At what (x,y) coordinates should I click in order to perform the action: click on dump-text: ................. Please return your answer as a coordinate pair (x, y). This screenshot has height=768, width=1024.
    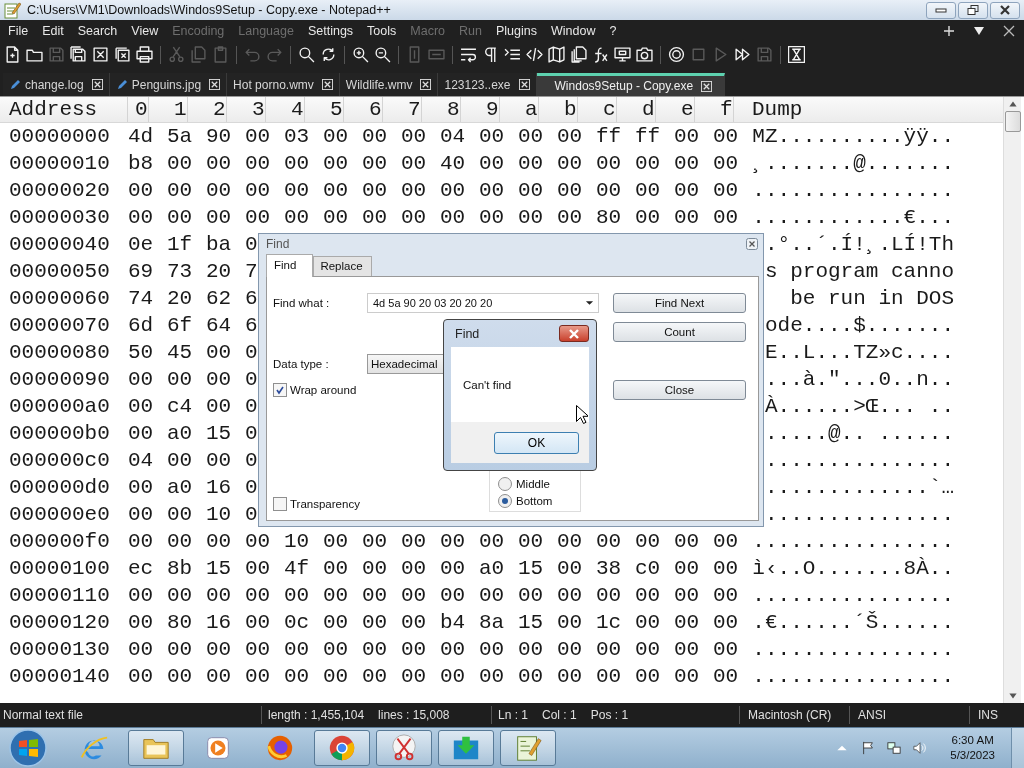
    Looking at the image, I should click on (853, 649).